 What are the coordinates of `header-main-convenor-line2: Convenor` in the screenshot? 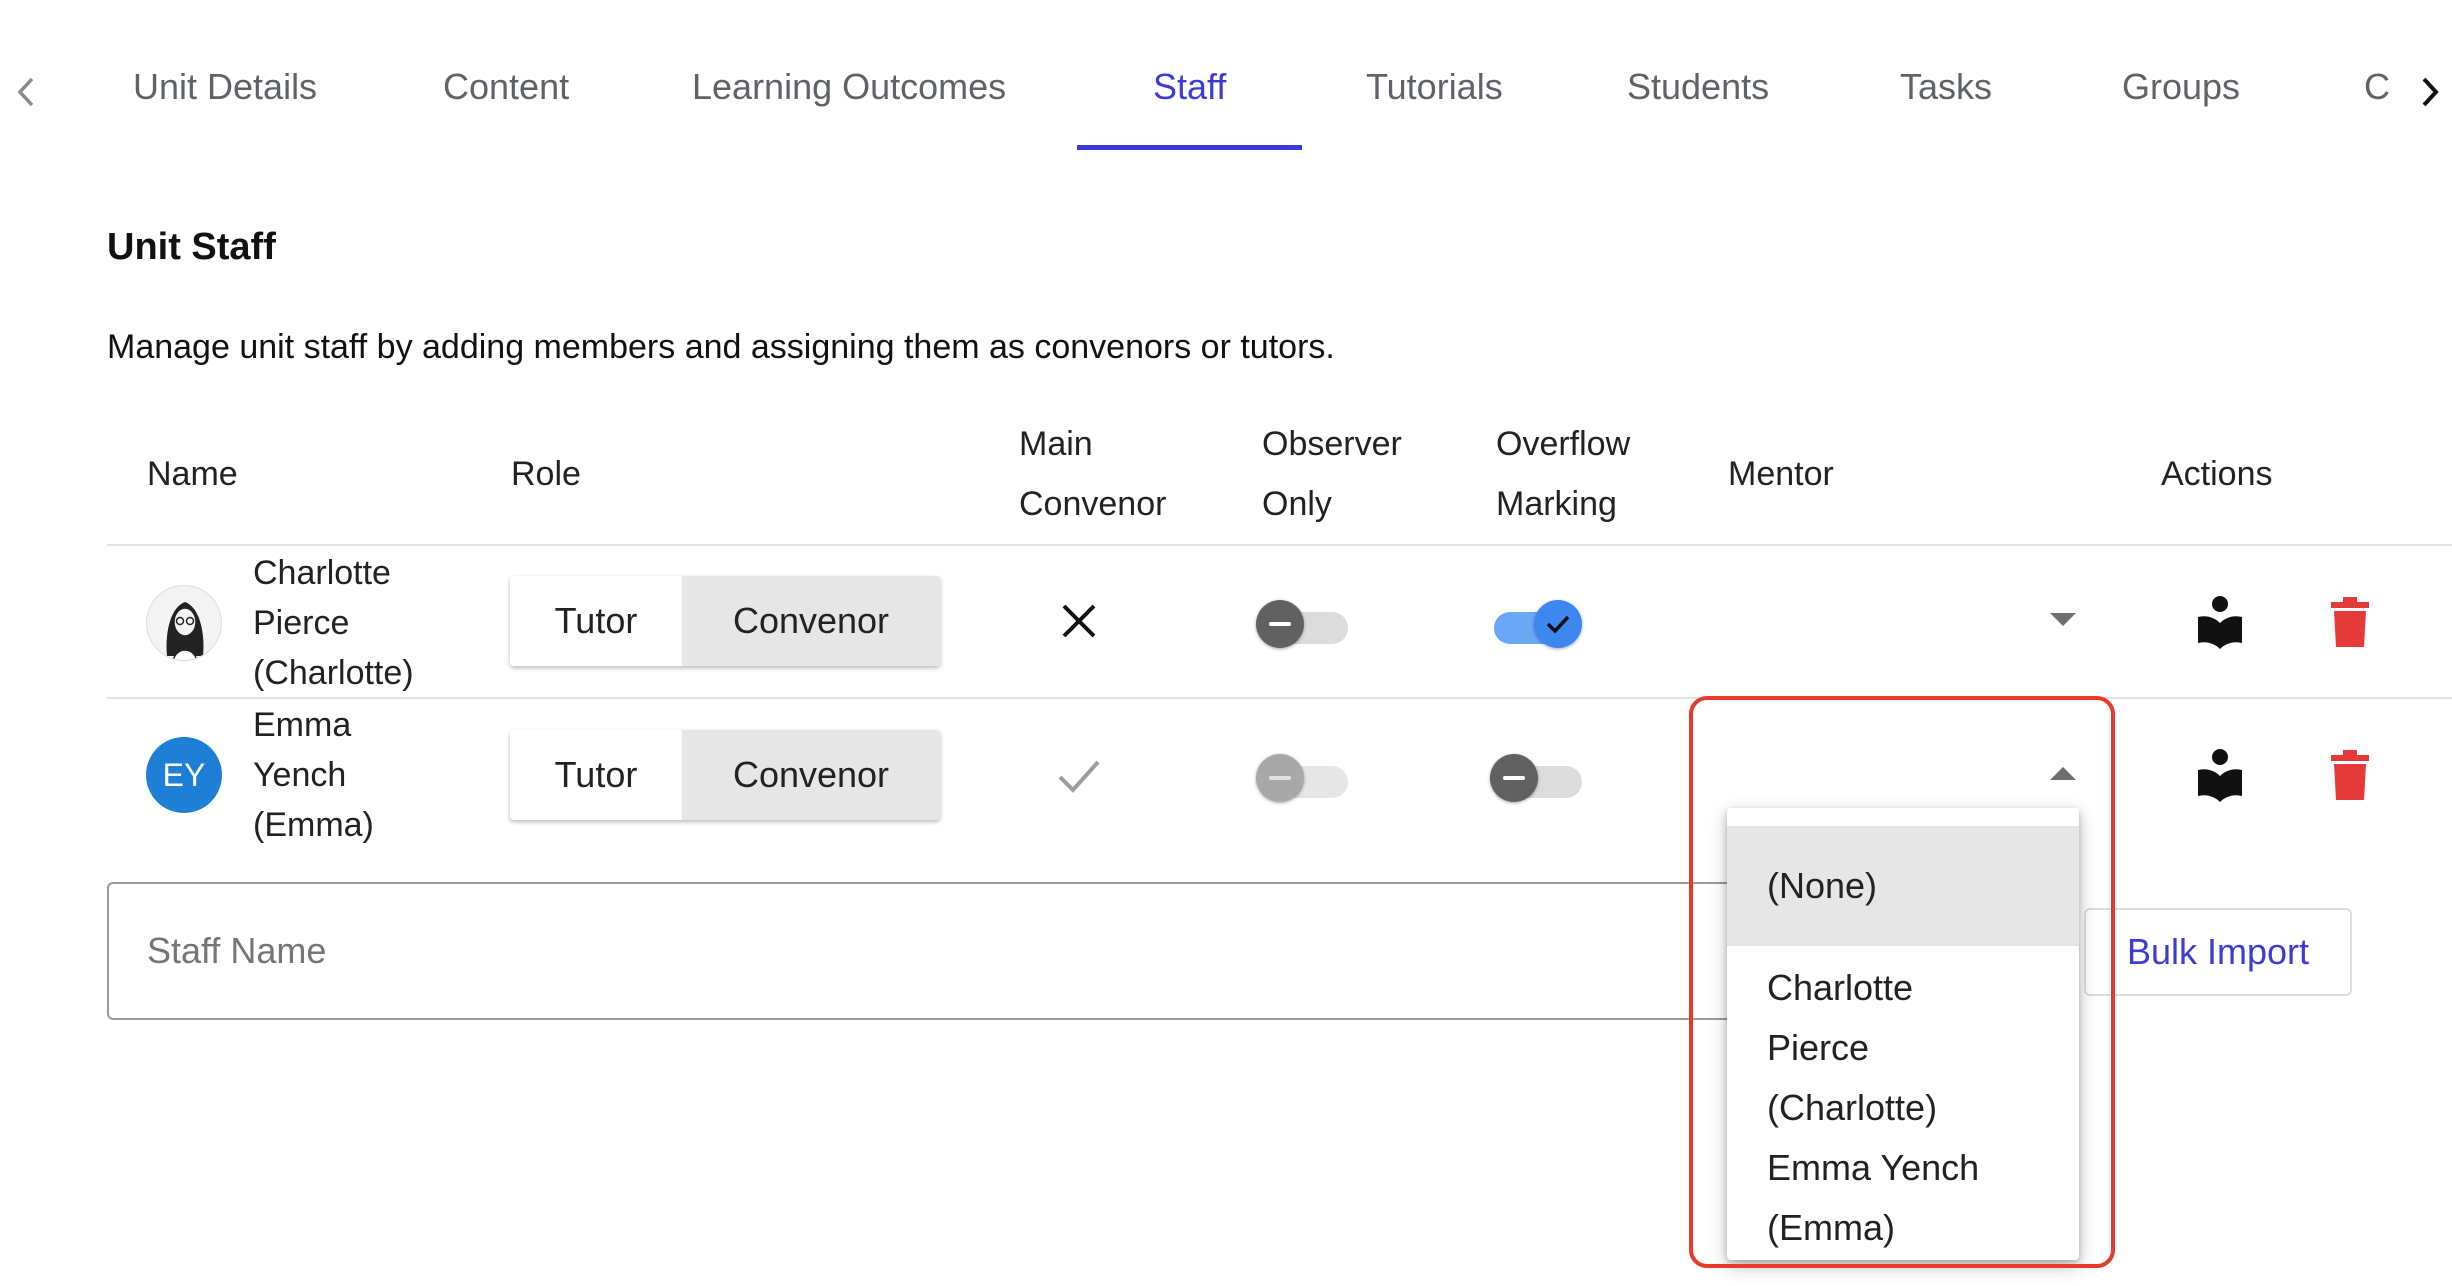 It's located at (1093, 504).